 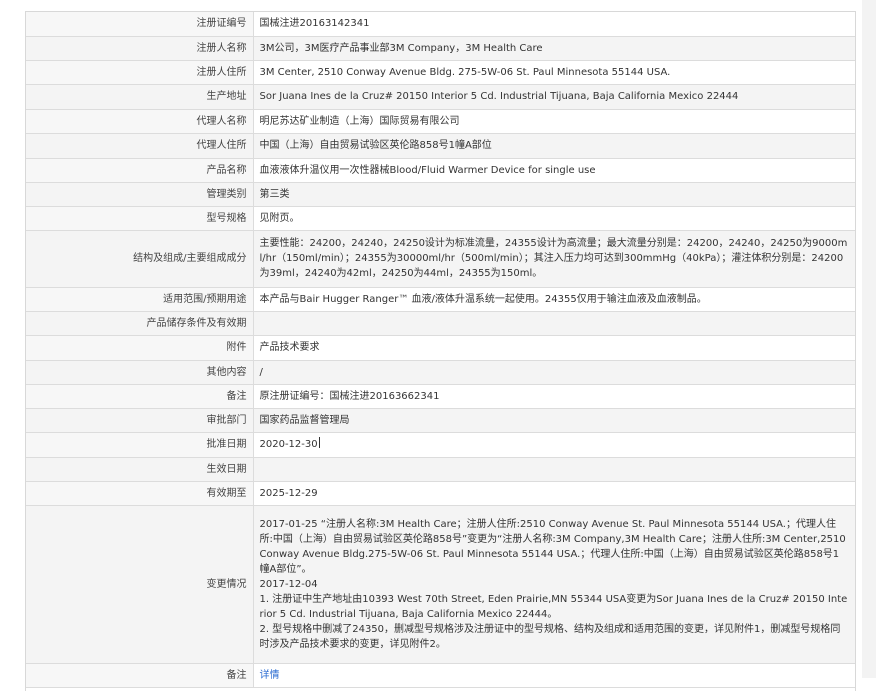 I want to click on field-label: 产品名称, so click(x=140, y=170).